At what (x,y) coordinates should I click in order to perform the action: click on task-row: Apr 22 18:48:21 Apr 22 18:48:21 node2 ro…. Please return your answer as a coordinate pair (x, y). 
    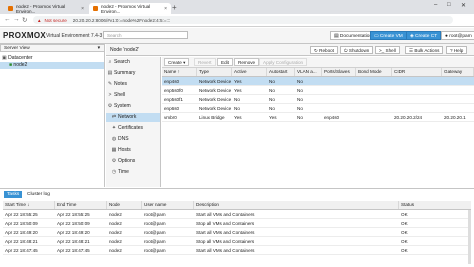
    Looking at the image, I should click on (237, 241).